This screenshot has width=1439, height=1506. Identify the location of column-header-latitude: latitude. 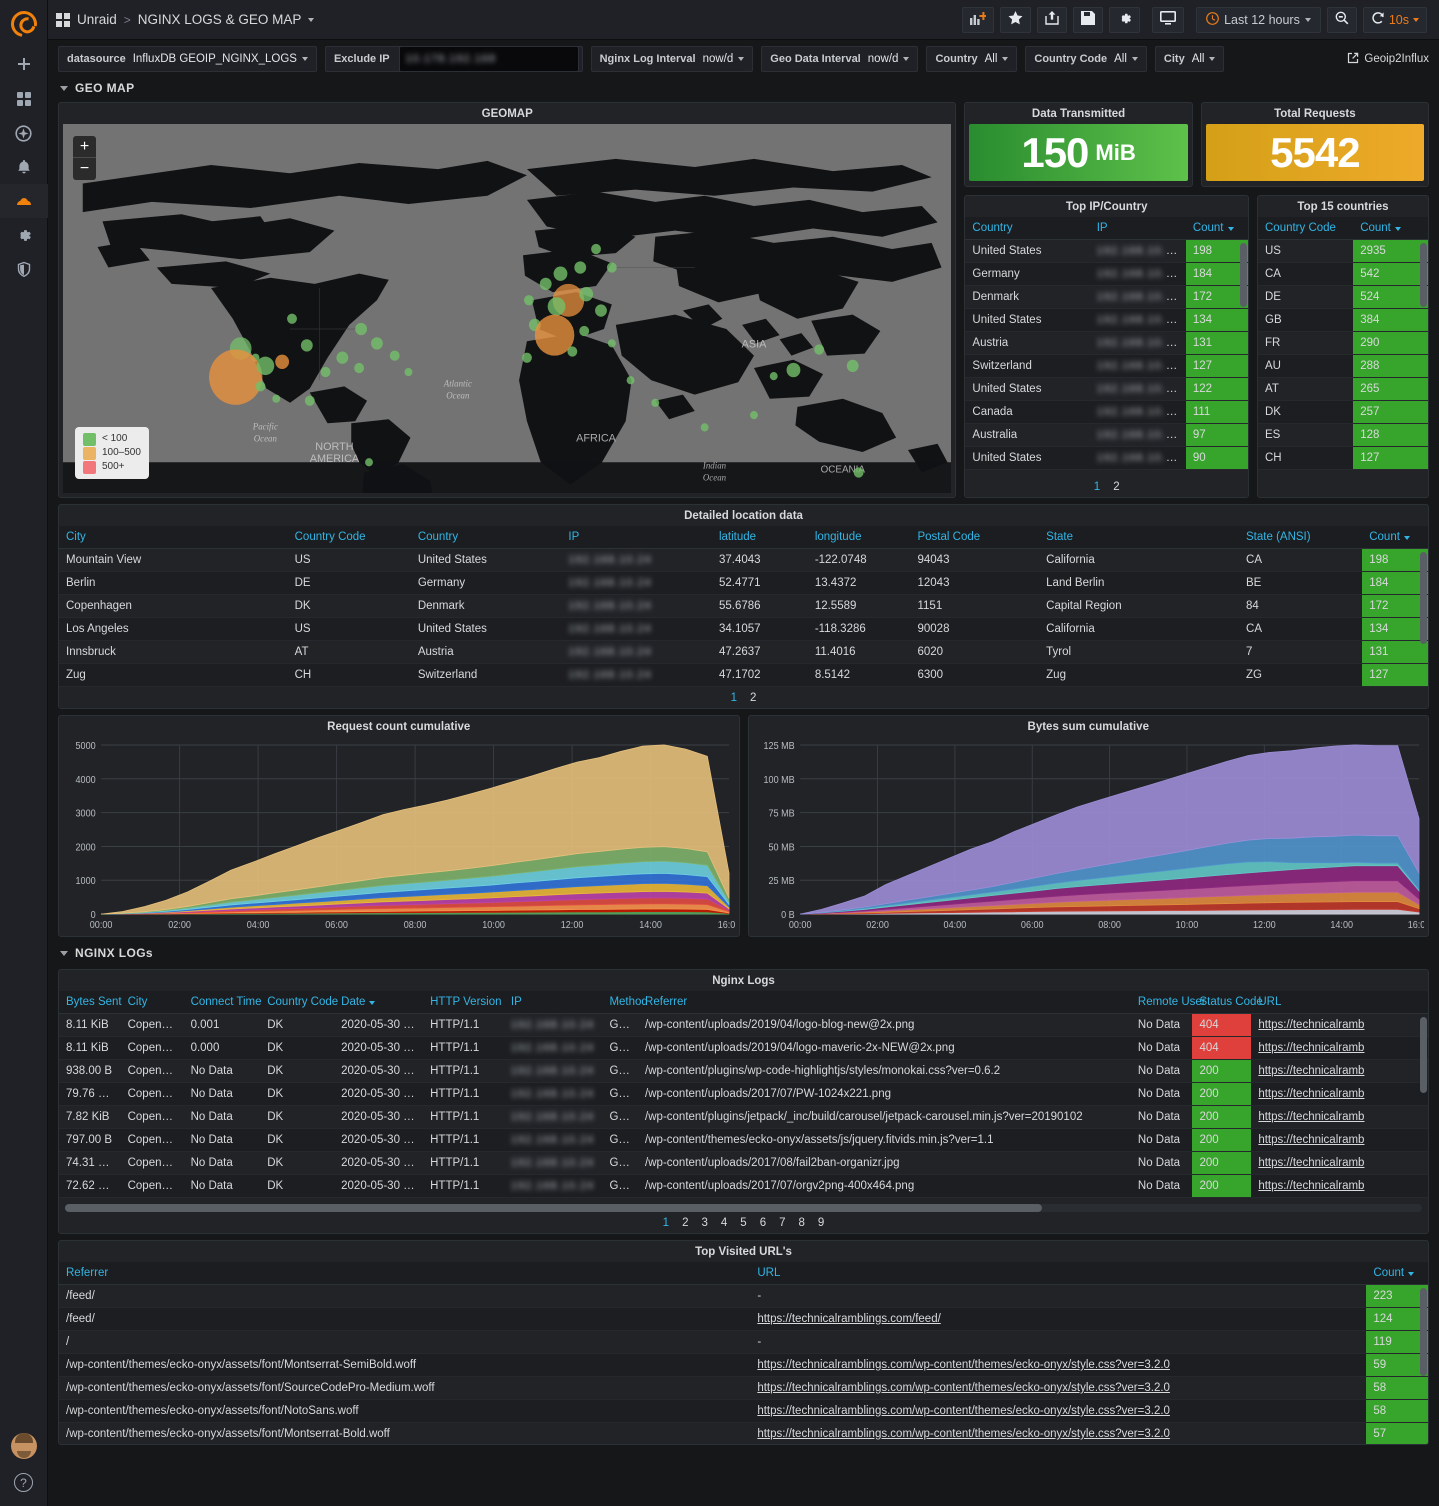
(759, 537).